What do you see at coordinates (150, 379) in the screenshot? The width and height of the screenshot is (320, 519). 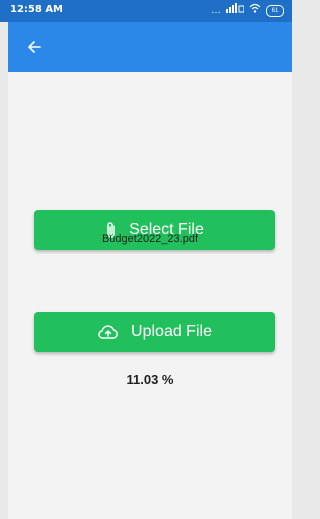 I see `upload-progress-text: 11.03 %` at bounding box center [150, 379].